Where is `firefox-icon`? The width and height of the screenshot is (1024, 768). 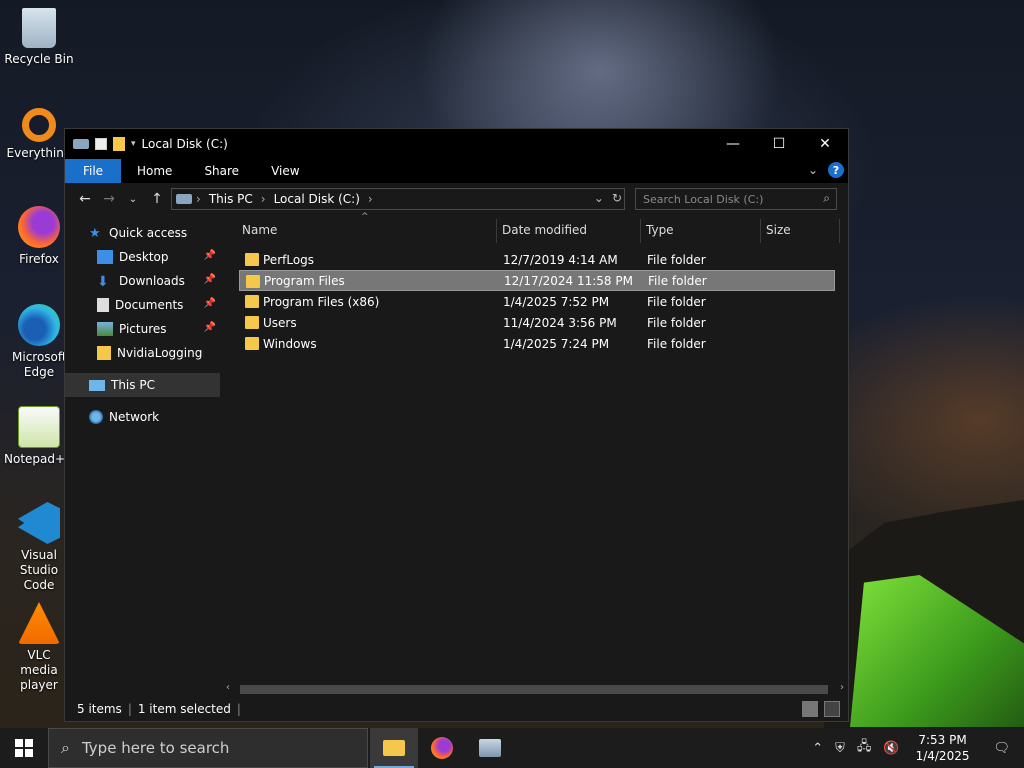 firefox-icon is located at coordinates (39, 227).